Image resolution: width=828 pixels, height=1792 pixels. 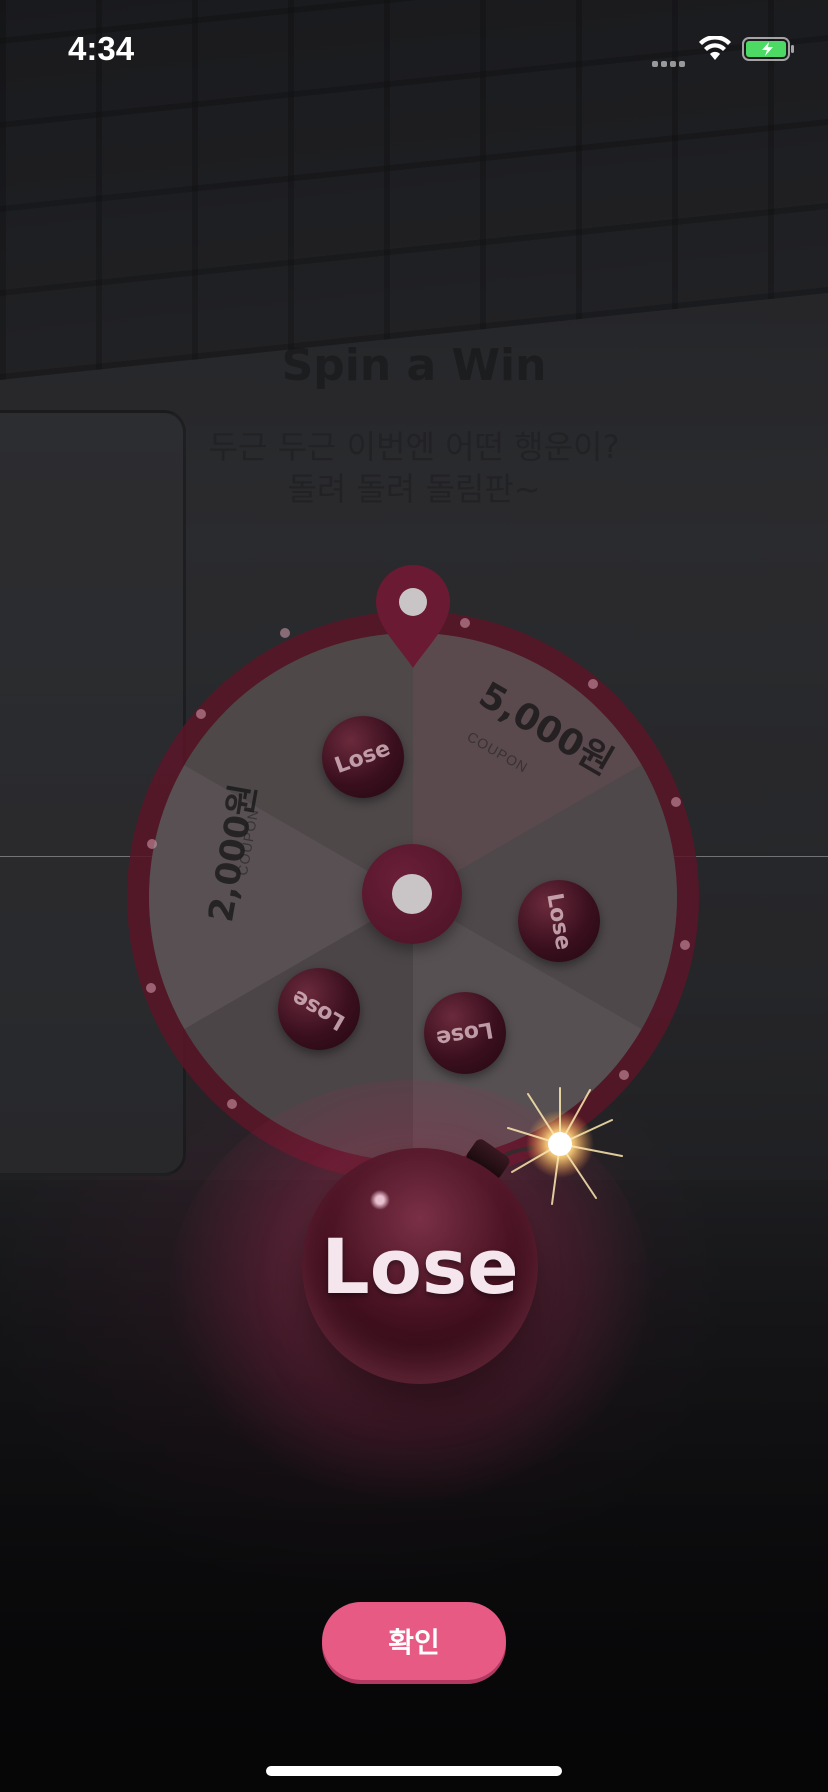 What do you see at coordinates (414, 1641) in the screenshot?
I see `confirm-button: 확인` at bounding box center [414, 1641].